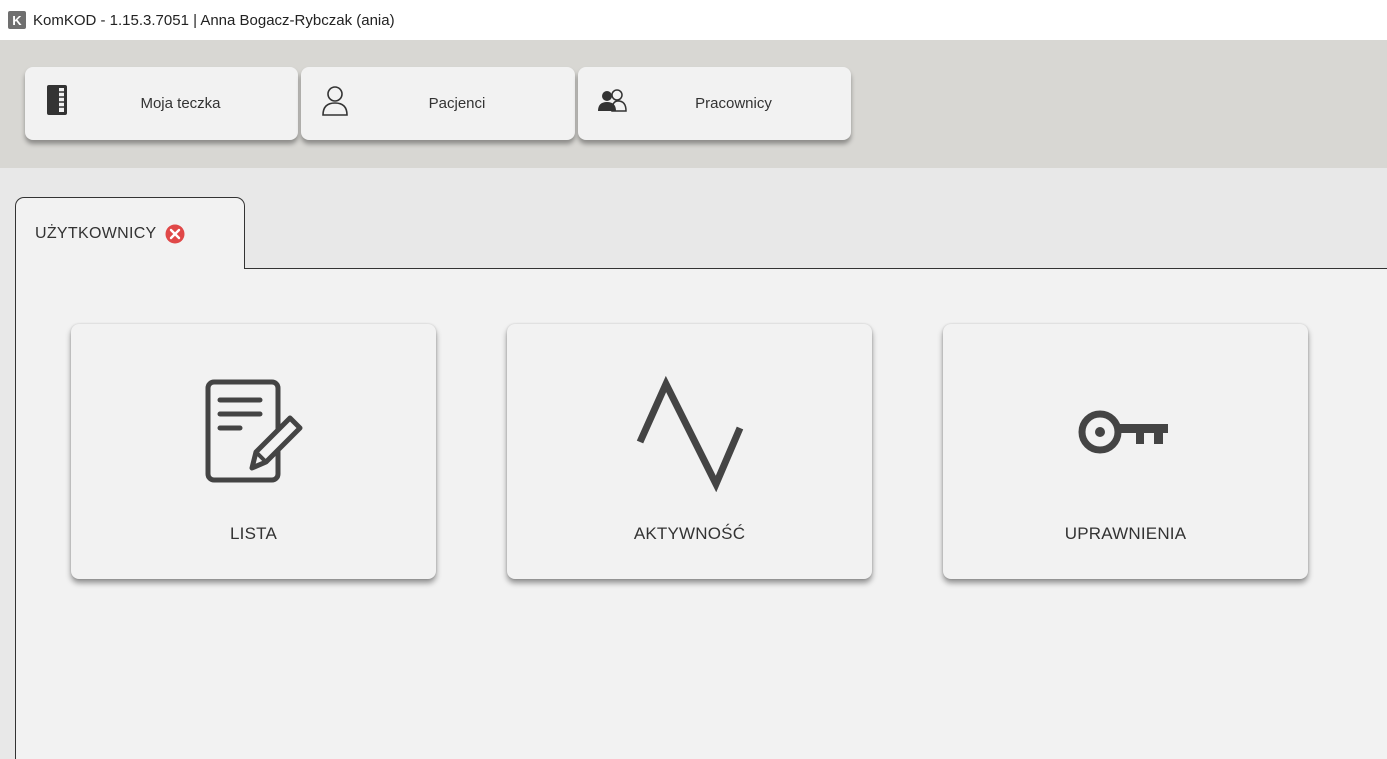 This screenshot has height=759, width=1387. I want to click on card-label: LISTA, so click(253, 533).